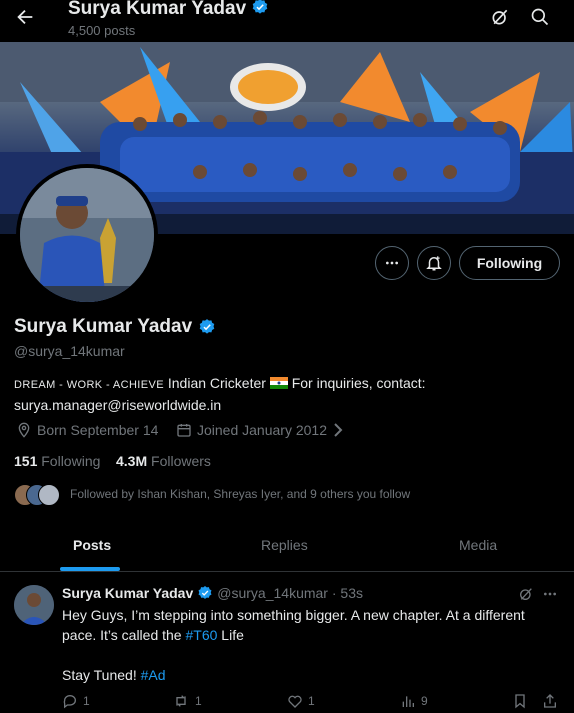  What do you see at coordinates (132, 461) in the screenshot?
I see `followers-count: 4.3M` at bounding box center [132, 461].